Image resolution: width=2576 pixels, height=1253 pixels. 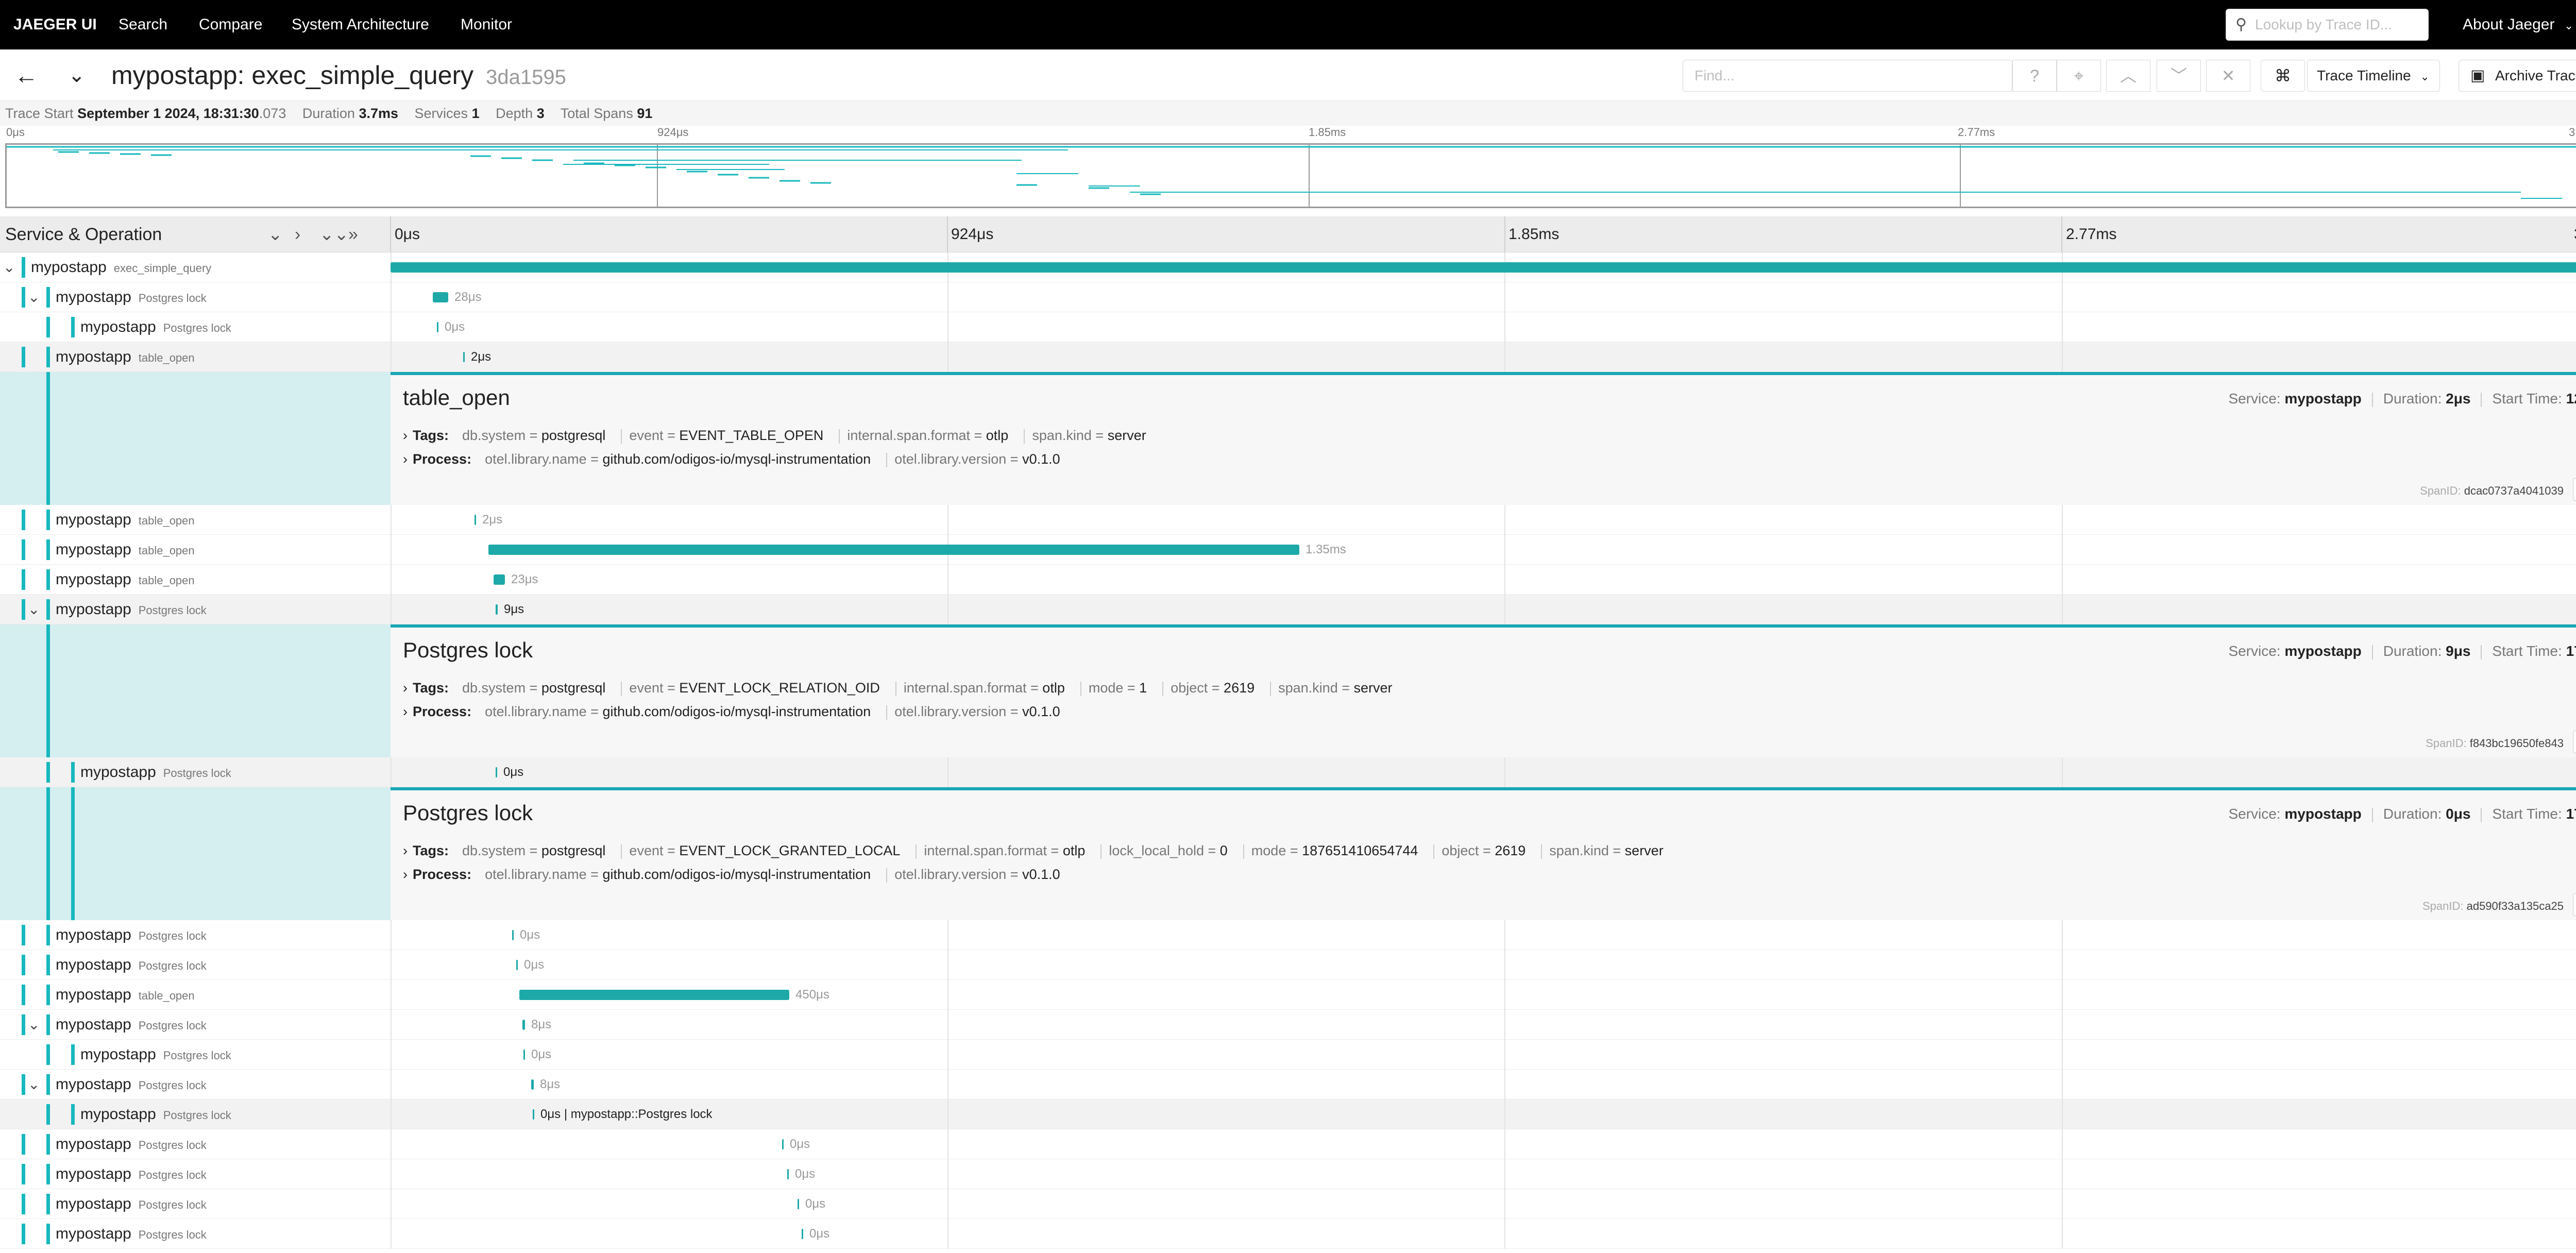 What do you see at coordinates (2283, 76) in the screenshot?
I see `keyboard-shortcuts-icon: ⌘` at bounding box center [2283, 76].